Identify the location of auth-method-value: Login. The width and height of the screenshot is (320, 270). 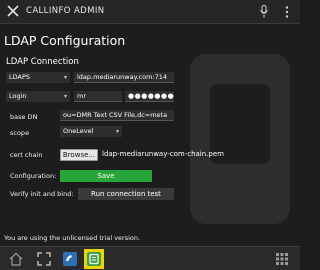
(18, 96).